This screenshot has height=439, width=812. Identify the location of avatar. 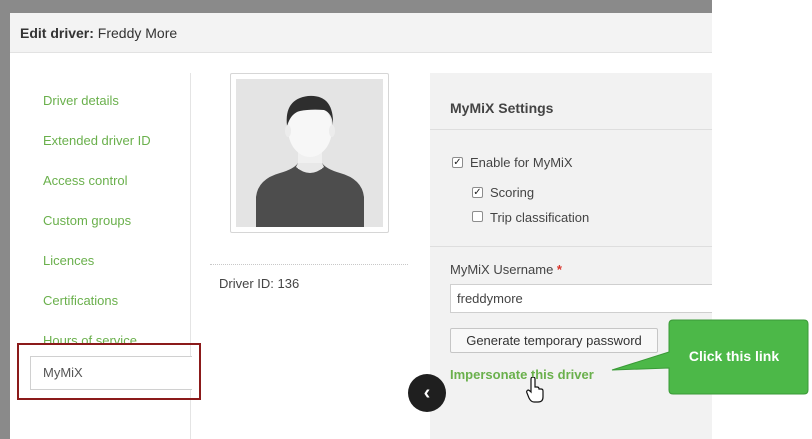
(309, 153).